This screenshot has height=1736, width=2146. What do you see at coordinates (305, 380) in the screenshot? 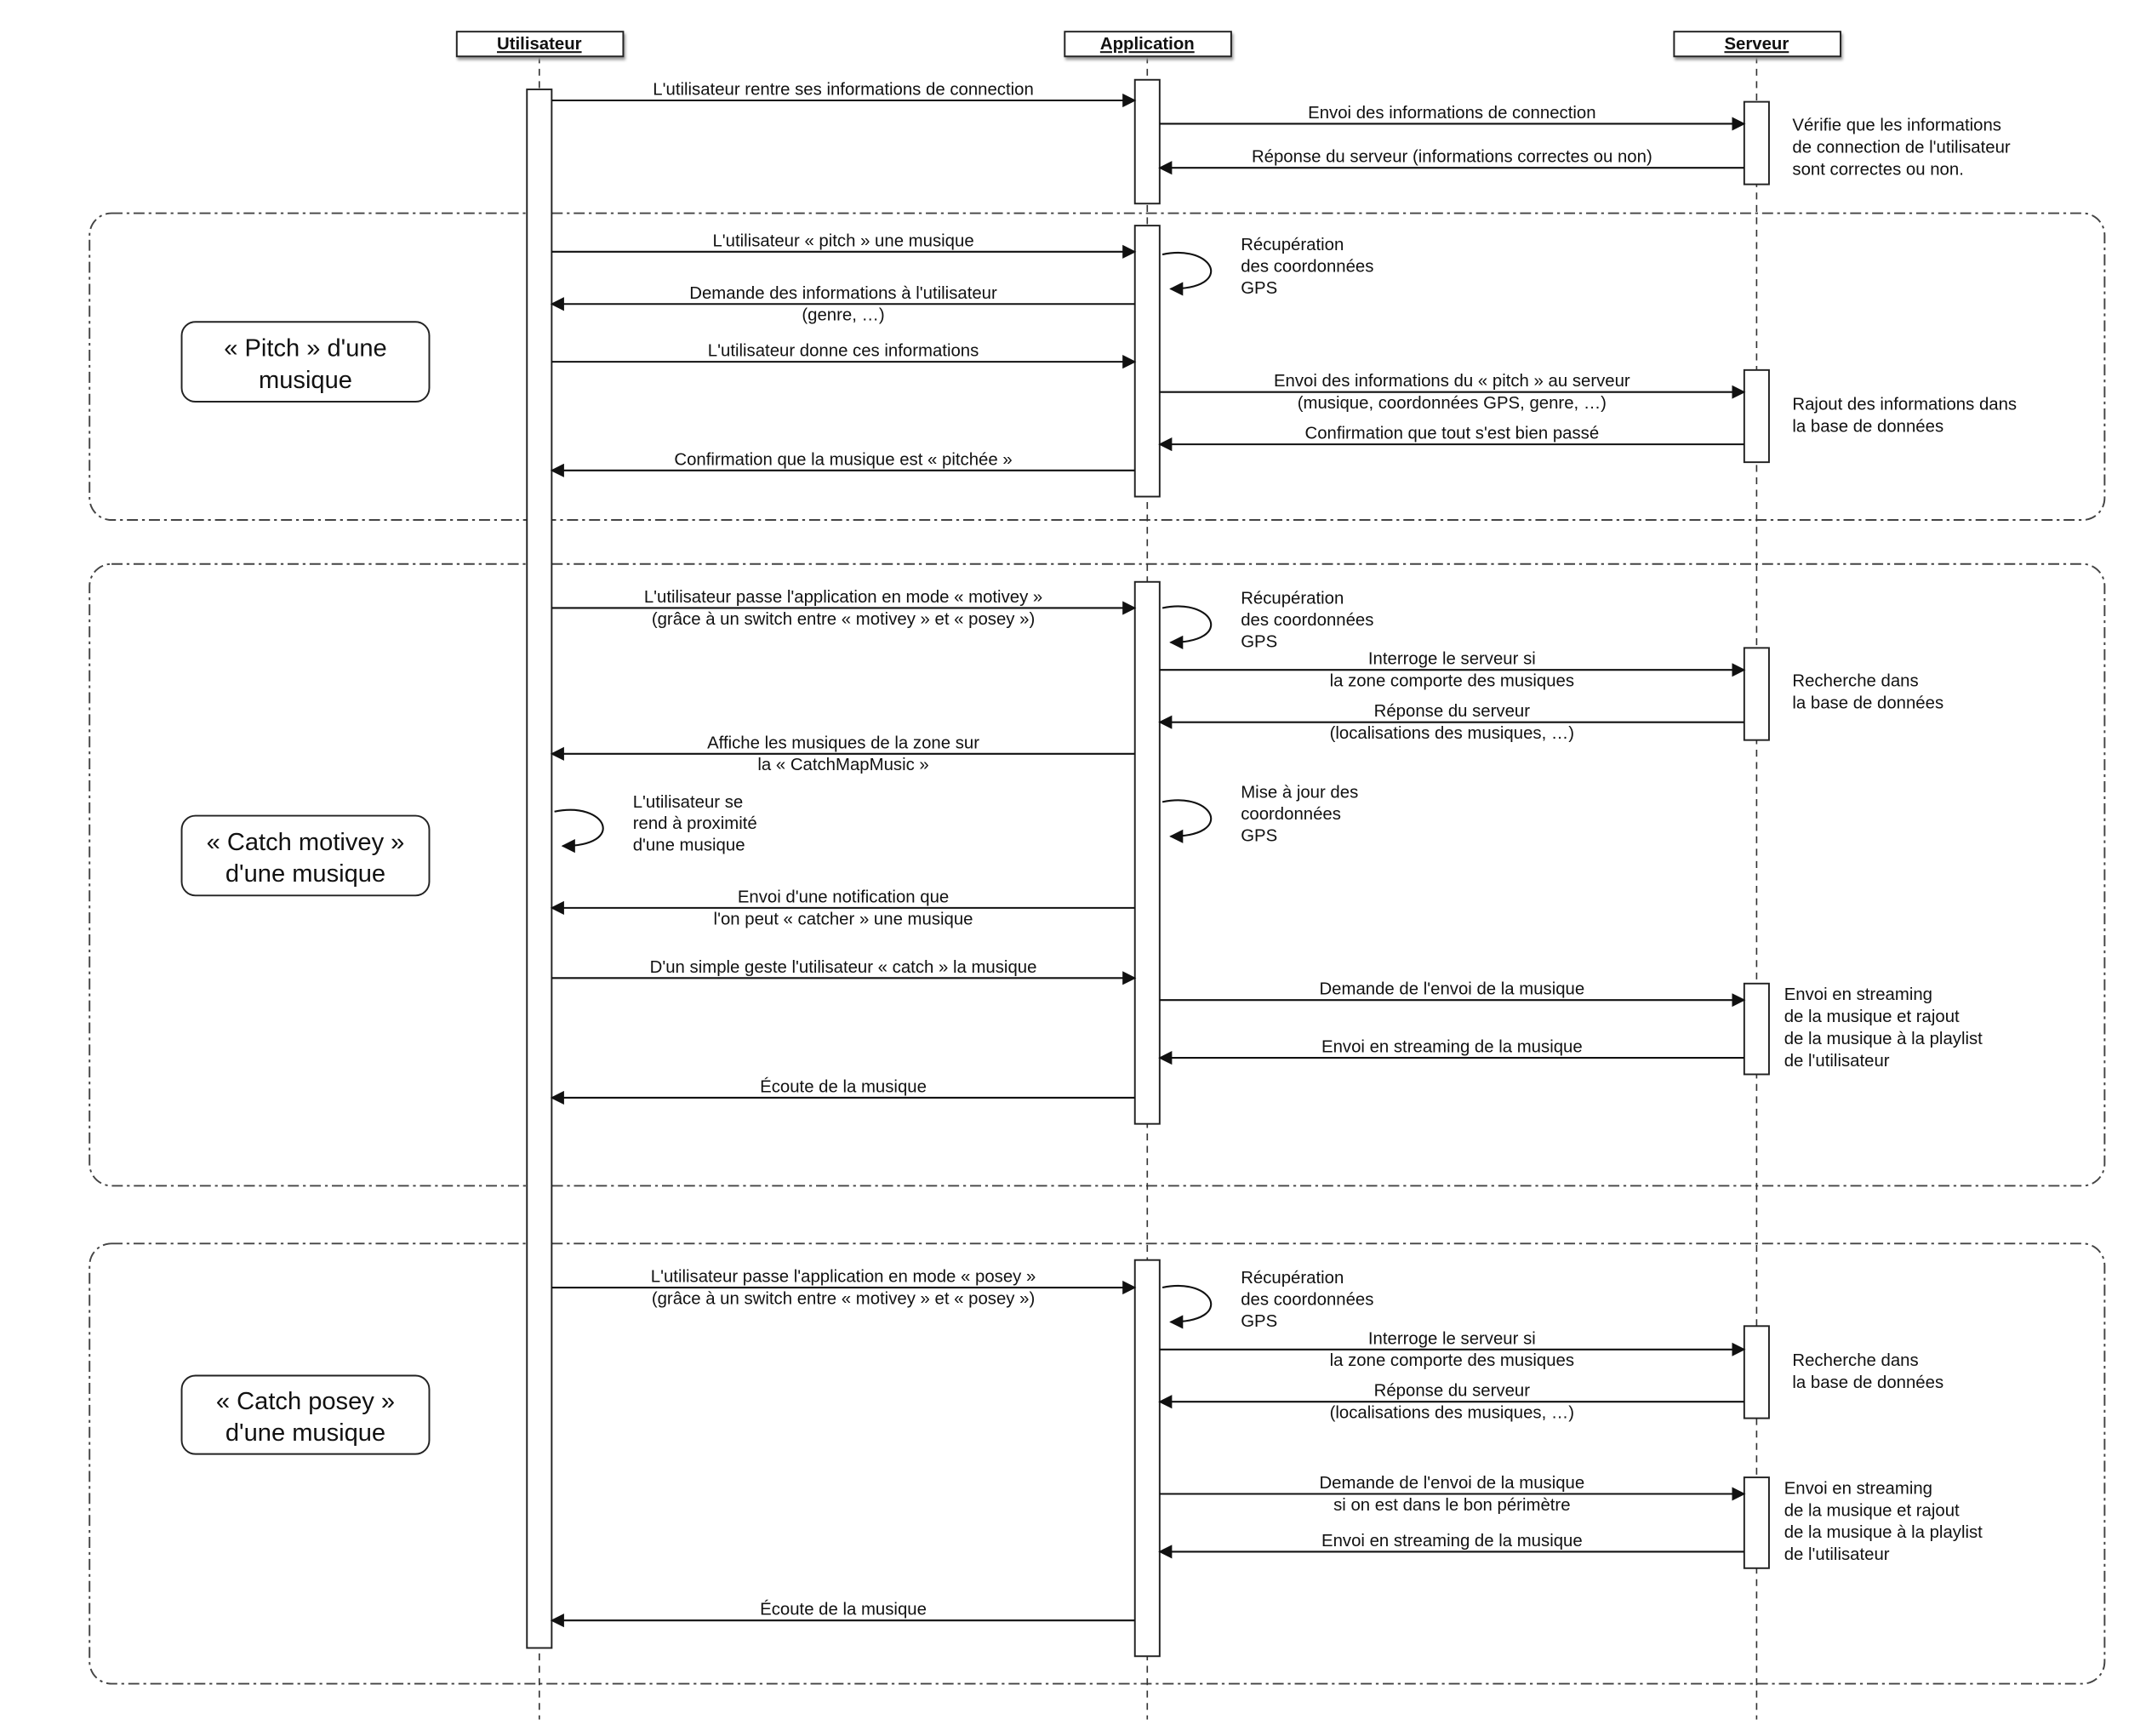
I see `frame-label: musique` at bounding box center [305, 380].